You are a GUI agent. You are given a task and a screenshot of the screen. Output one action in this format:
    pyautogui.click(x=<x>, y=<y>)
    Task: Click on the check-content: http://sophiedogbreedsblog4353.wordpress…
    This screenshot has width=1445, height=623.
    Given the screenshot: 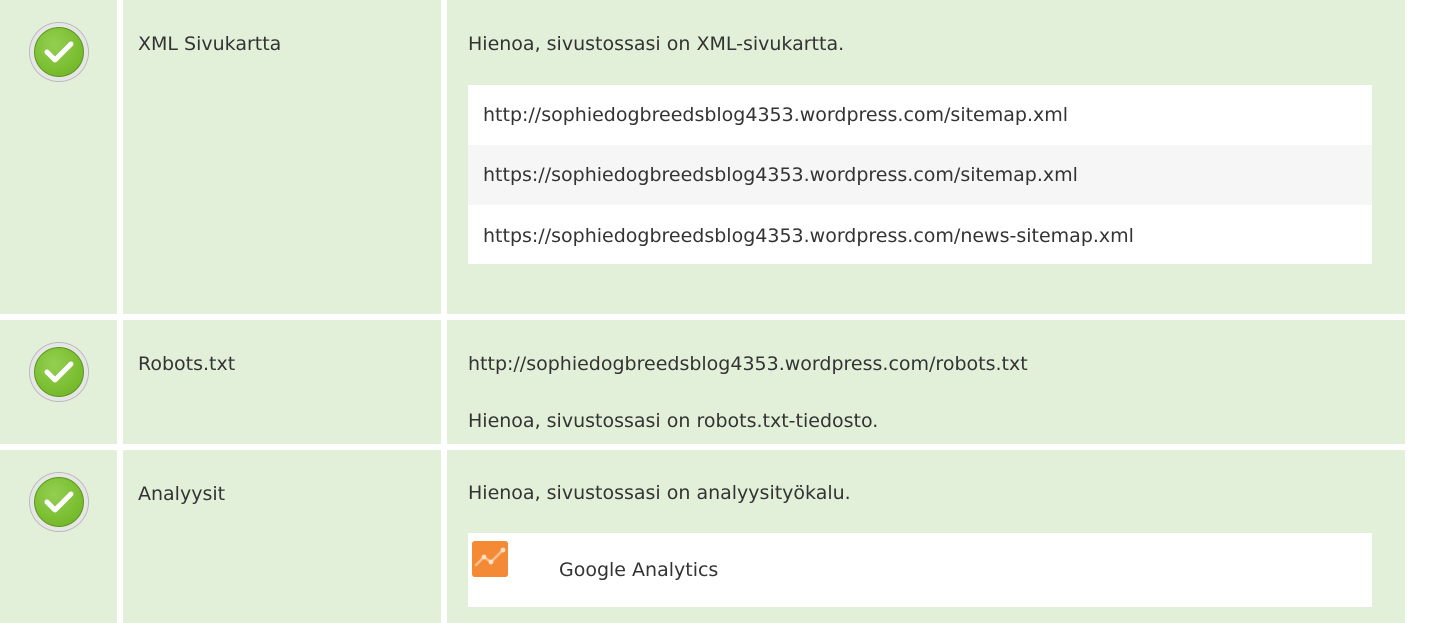 What is the action you would take?
    pyautogui.click(x=926, y=382)
    